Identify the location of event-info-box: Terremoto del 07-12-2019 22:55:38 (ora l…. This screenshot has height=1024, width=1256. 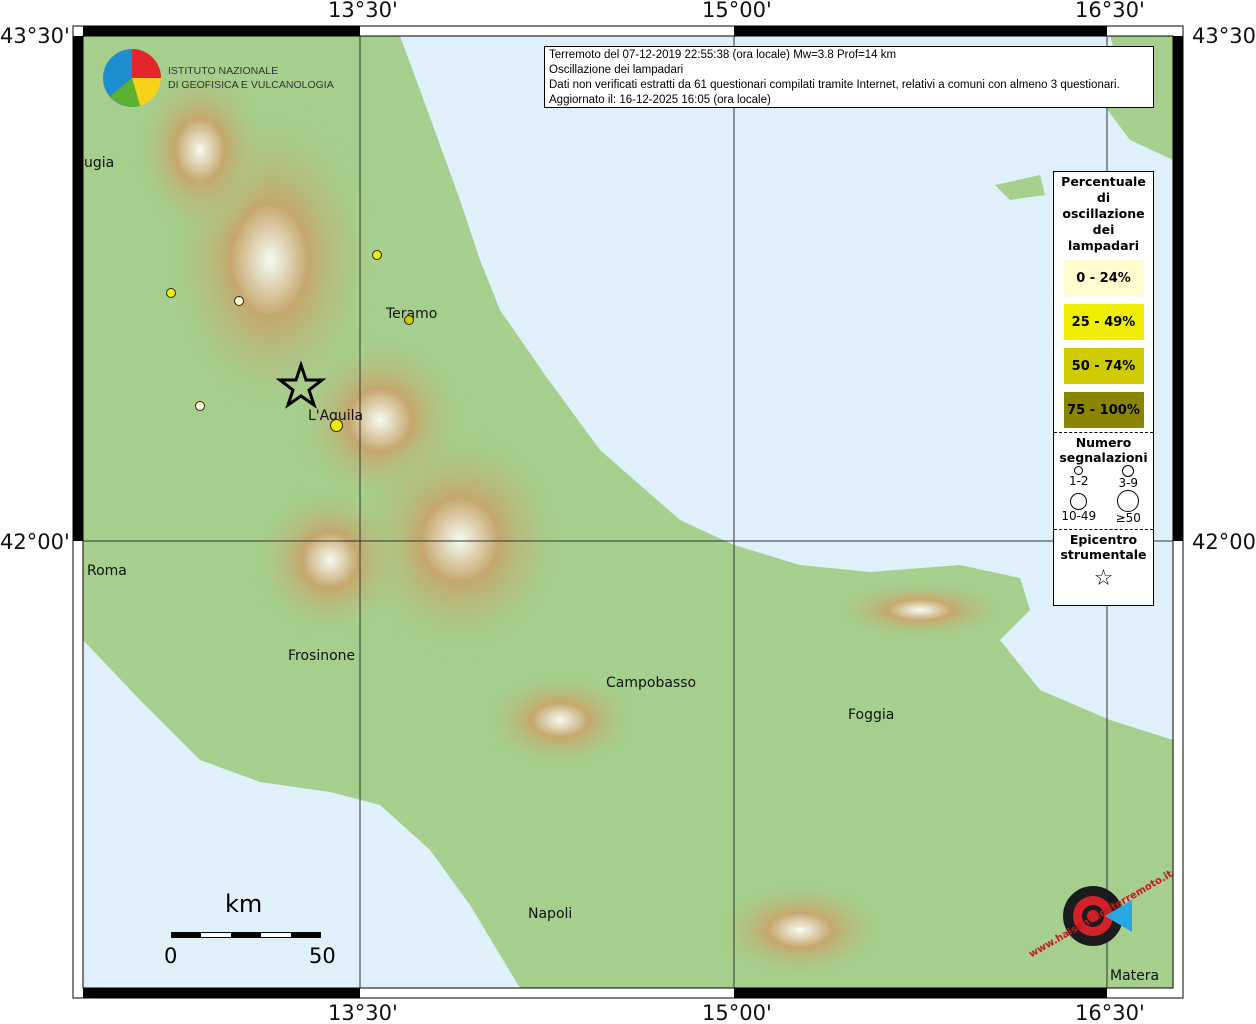
(849, 77).